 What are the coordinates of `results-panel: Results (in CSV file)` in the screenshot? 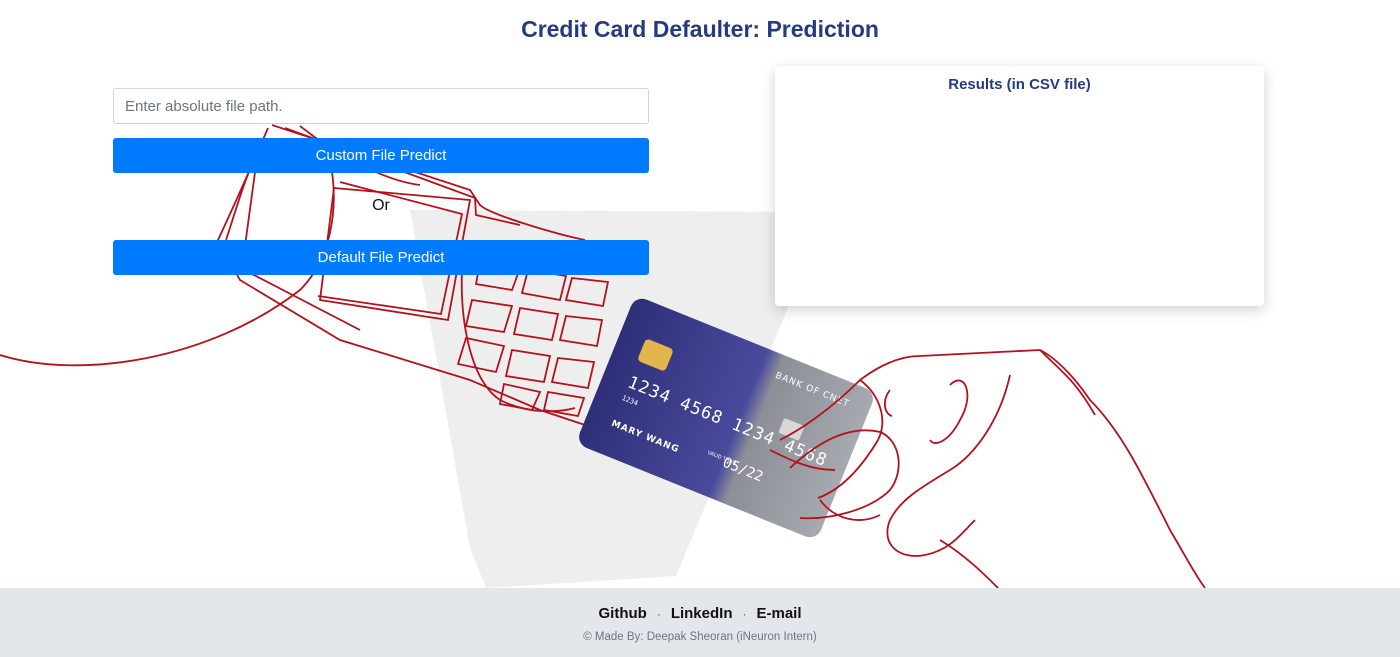 It's located at (1019, 186).